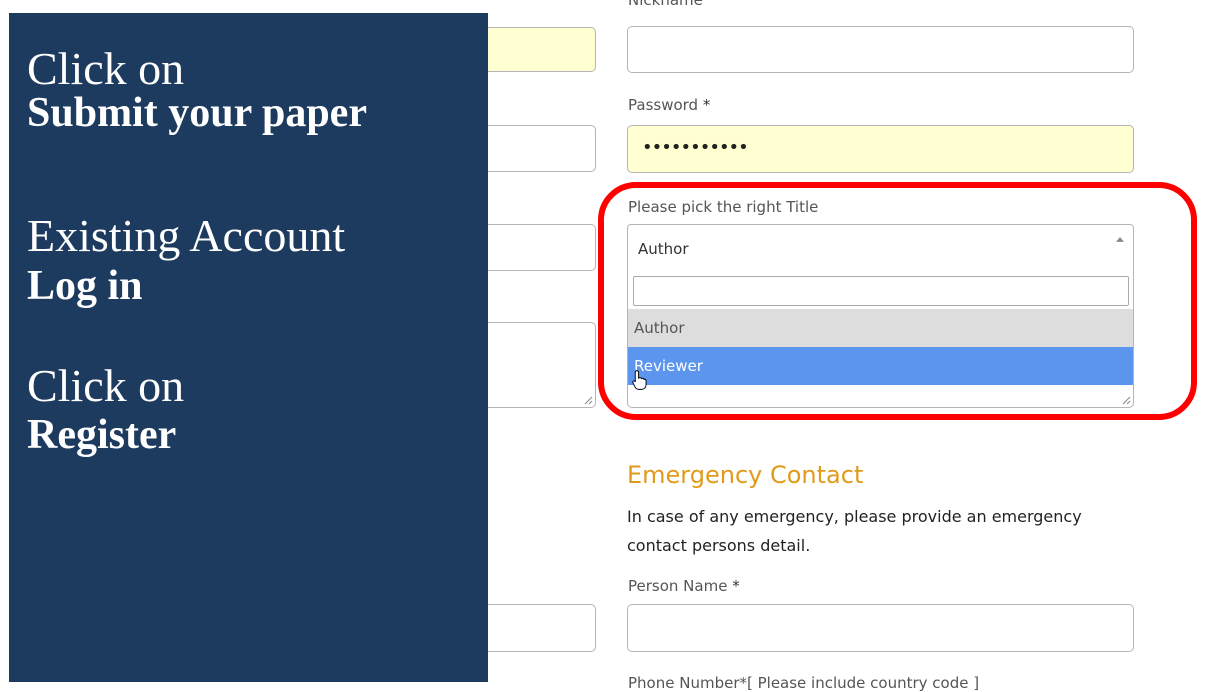  What do you see at coordinates (588, 400) in the screenshot?
I see `resize-grip-icon` at bounding box center [588, 400].